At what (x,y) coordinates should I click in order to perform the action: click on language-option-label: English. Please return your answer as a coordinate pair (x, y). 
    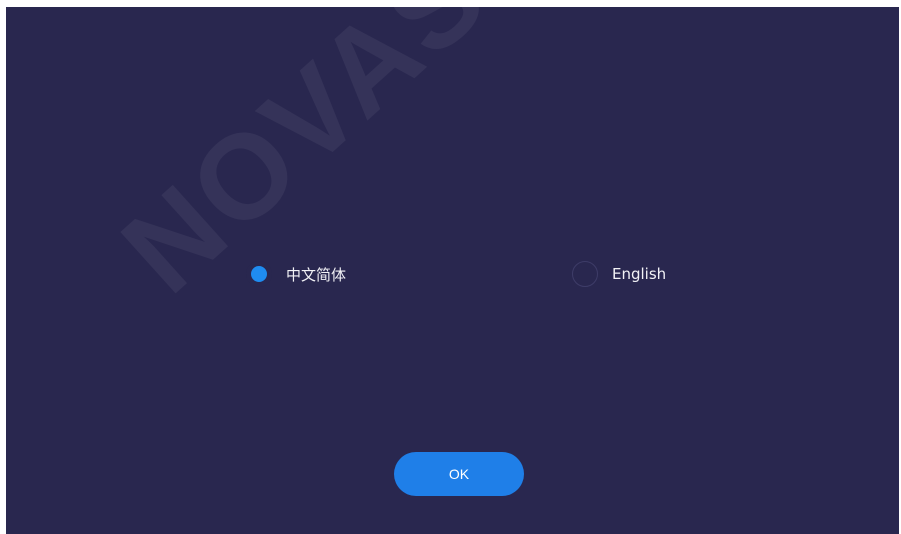
    Looking at the image, I should click on (639, 274).